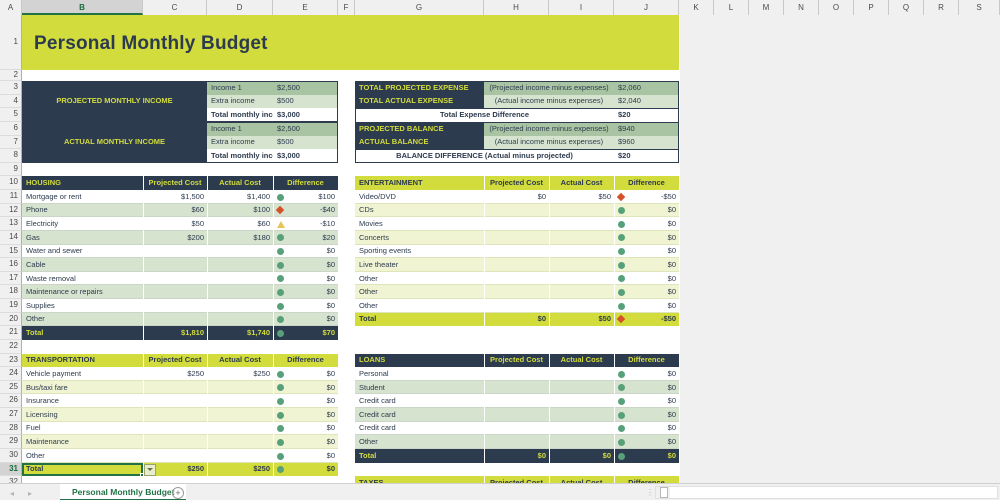 This screenshot has height=500, width=1000. What do you see at coordinates (82, 333) in the screenshot?
I see `housing-total-label: Total` at bounding box center [82, 333].